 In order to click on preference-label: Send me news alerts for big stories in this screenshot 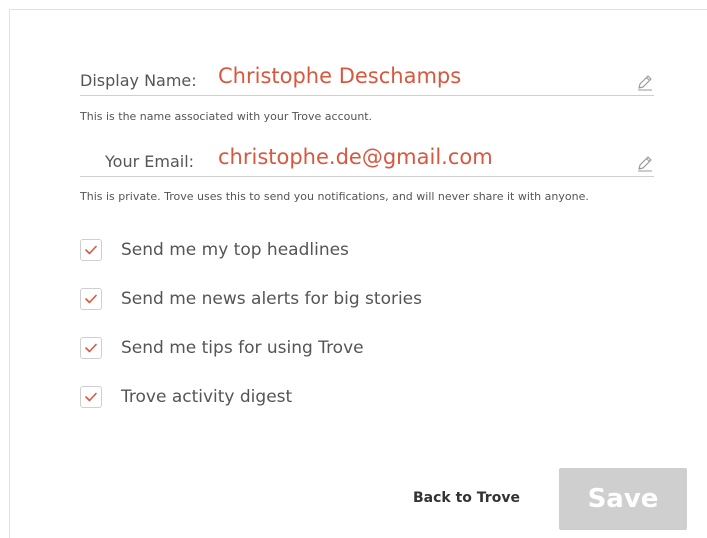, I will do `click(271, 299)`.